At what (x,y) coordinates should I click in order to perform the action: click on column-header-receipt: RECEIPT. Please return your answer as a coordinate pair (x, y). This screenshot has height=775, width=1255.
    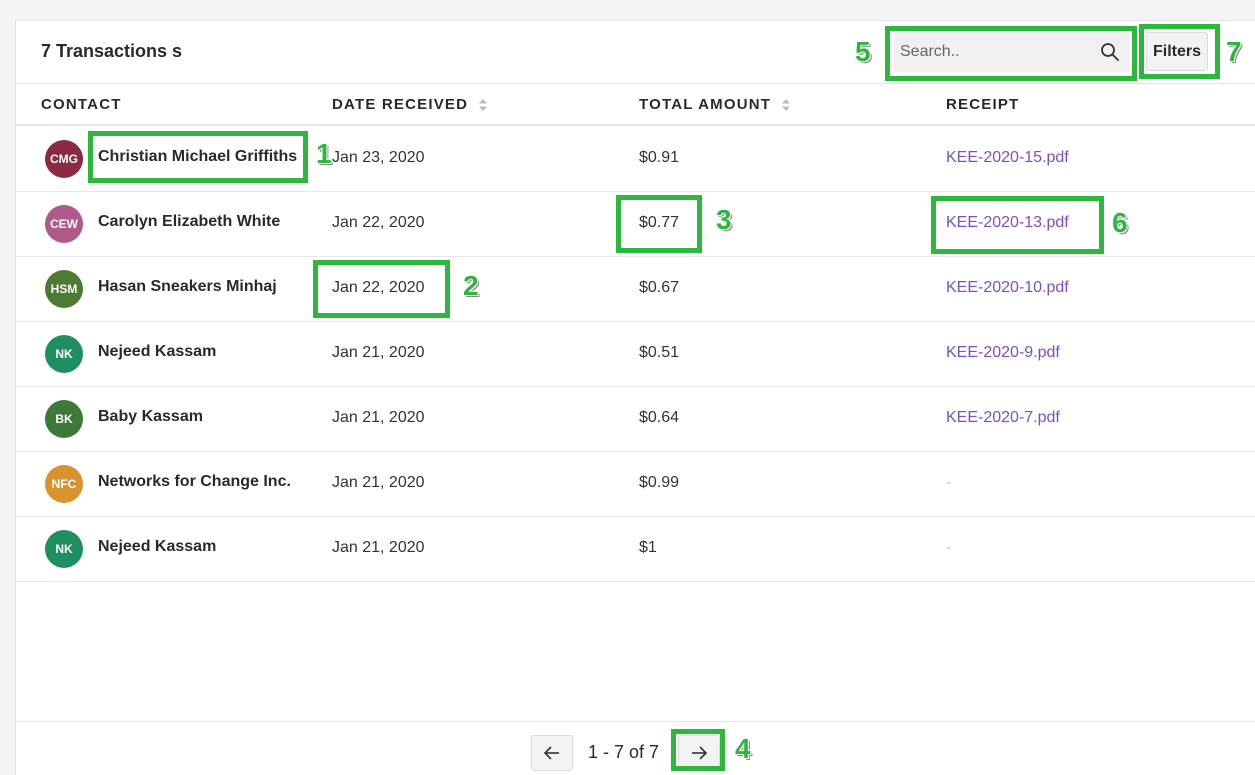
    Looking at the image, I should click on (982, 104).